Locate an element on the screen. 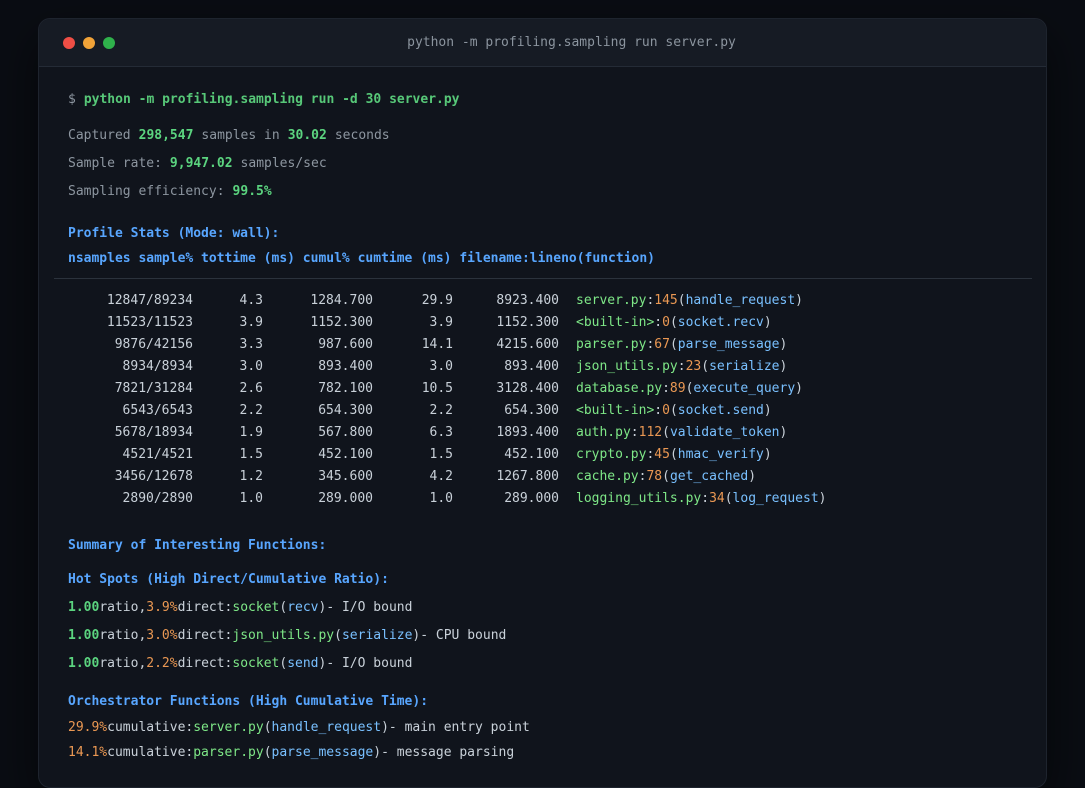 The height and width of the screenshot is (788, 1085). filename: crypto.py is located at coordinates (611, 454).